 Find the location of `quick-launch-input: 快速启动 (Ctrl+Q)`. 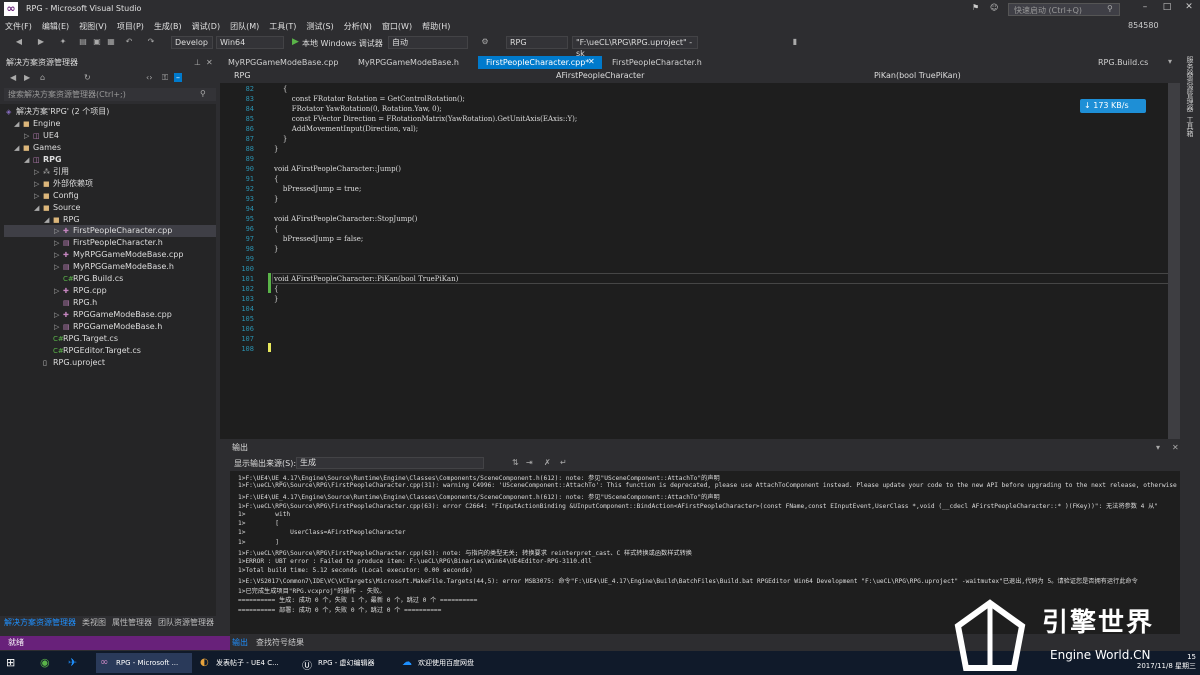

quick-launch-input: 快速启动 (Ctrl+Q) is located at coordinates (1064, 9).